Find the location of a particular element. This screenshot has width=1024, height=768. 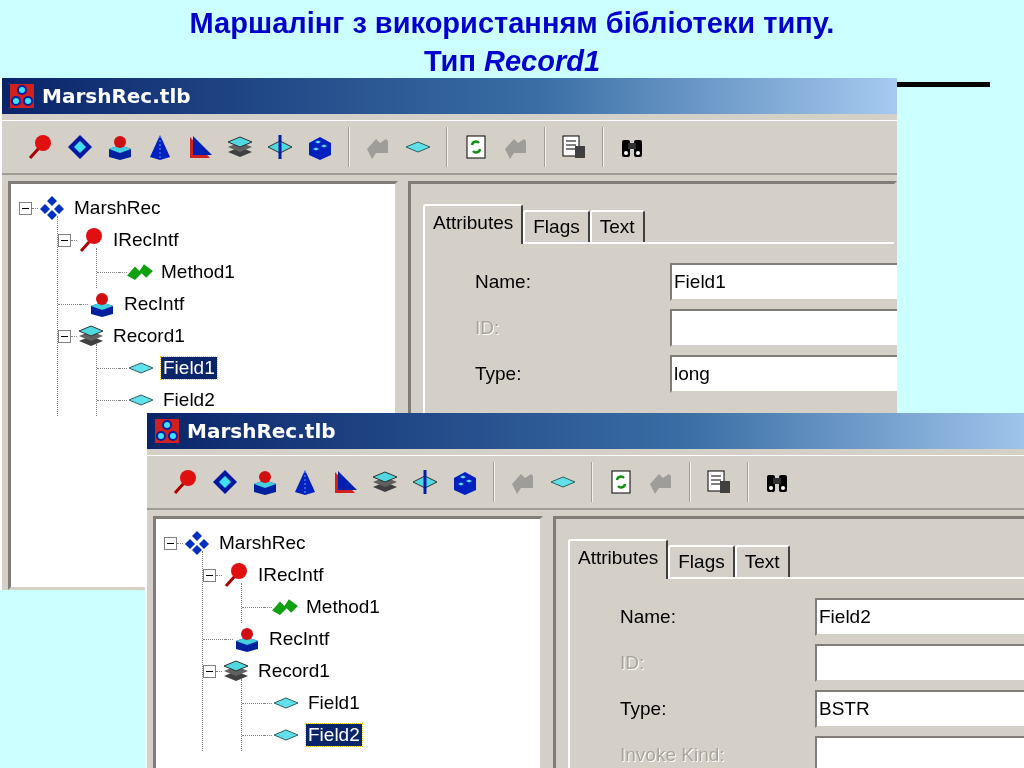

input-field: Field1 is located at coordinates (783, 282).